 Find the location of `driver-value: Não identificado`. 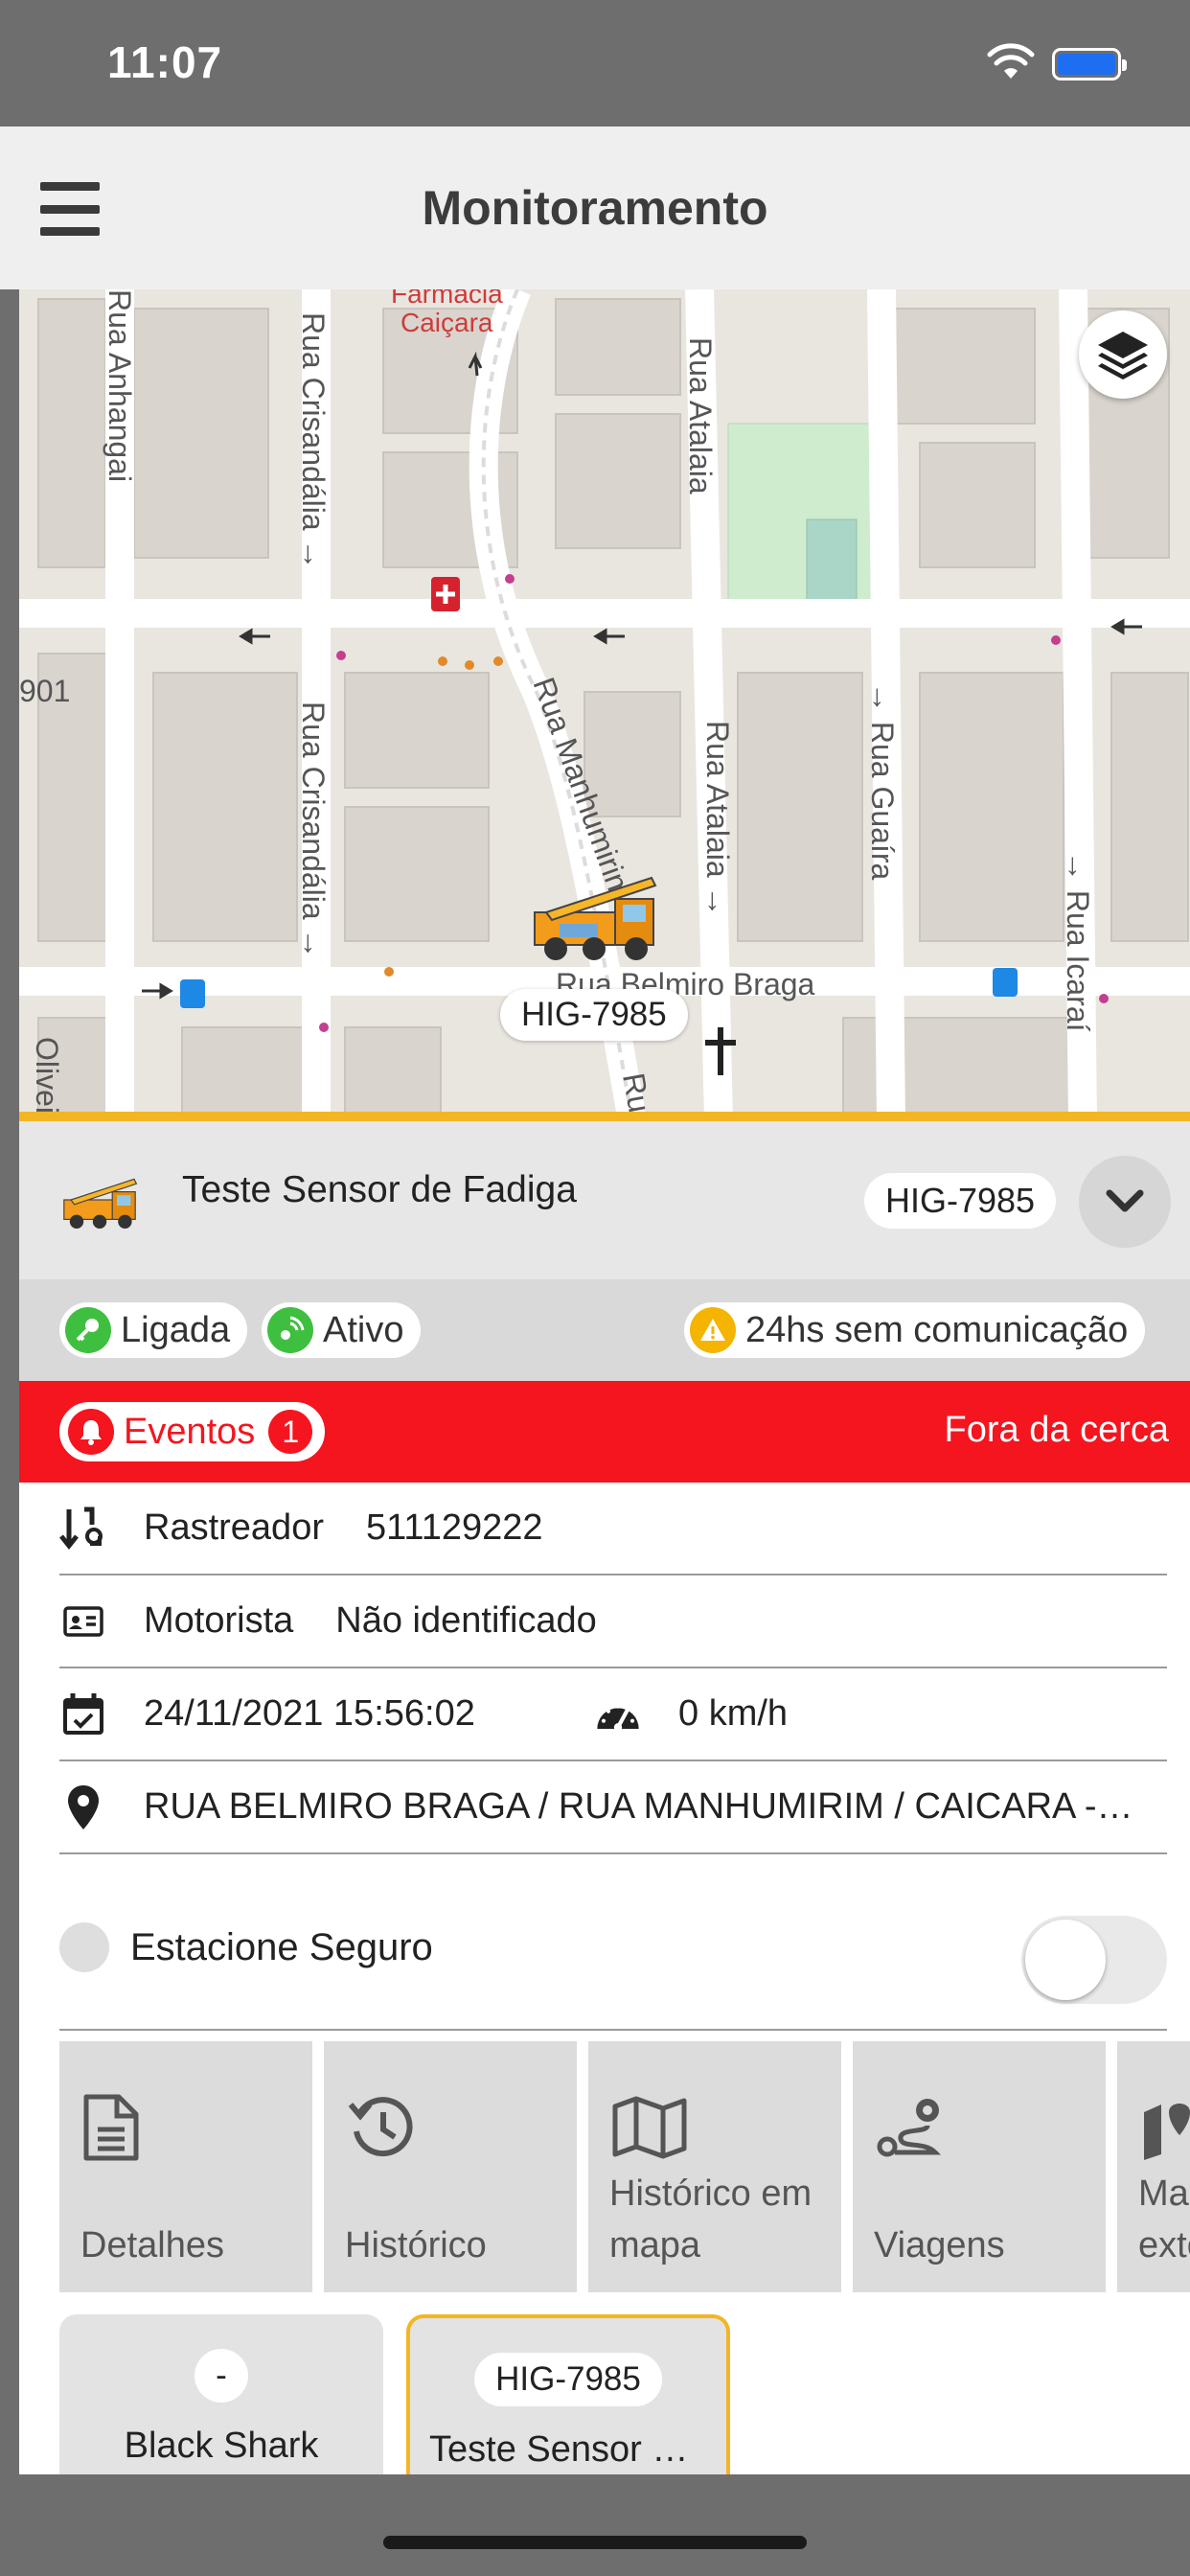

driver-value: Não identificado is located at coordinates (466, 1621).